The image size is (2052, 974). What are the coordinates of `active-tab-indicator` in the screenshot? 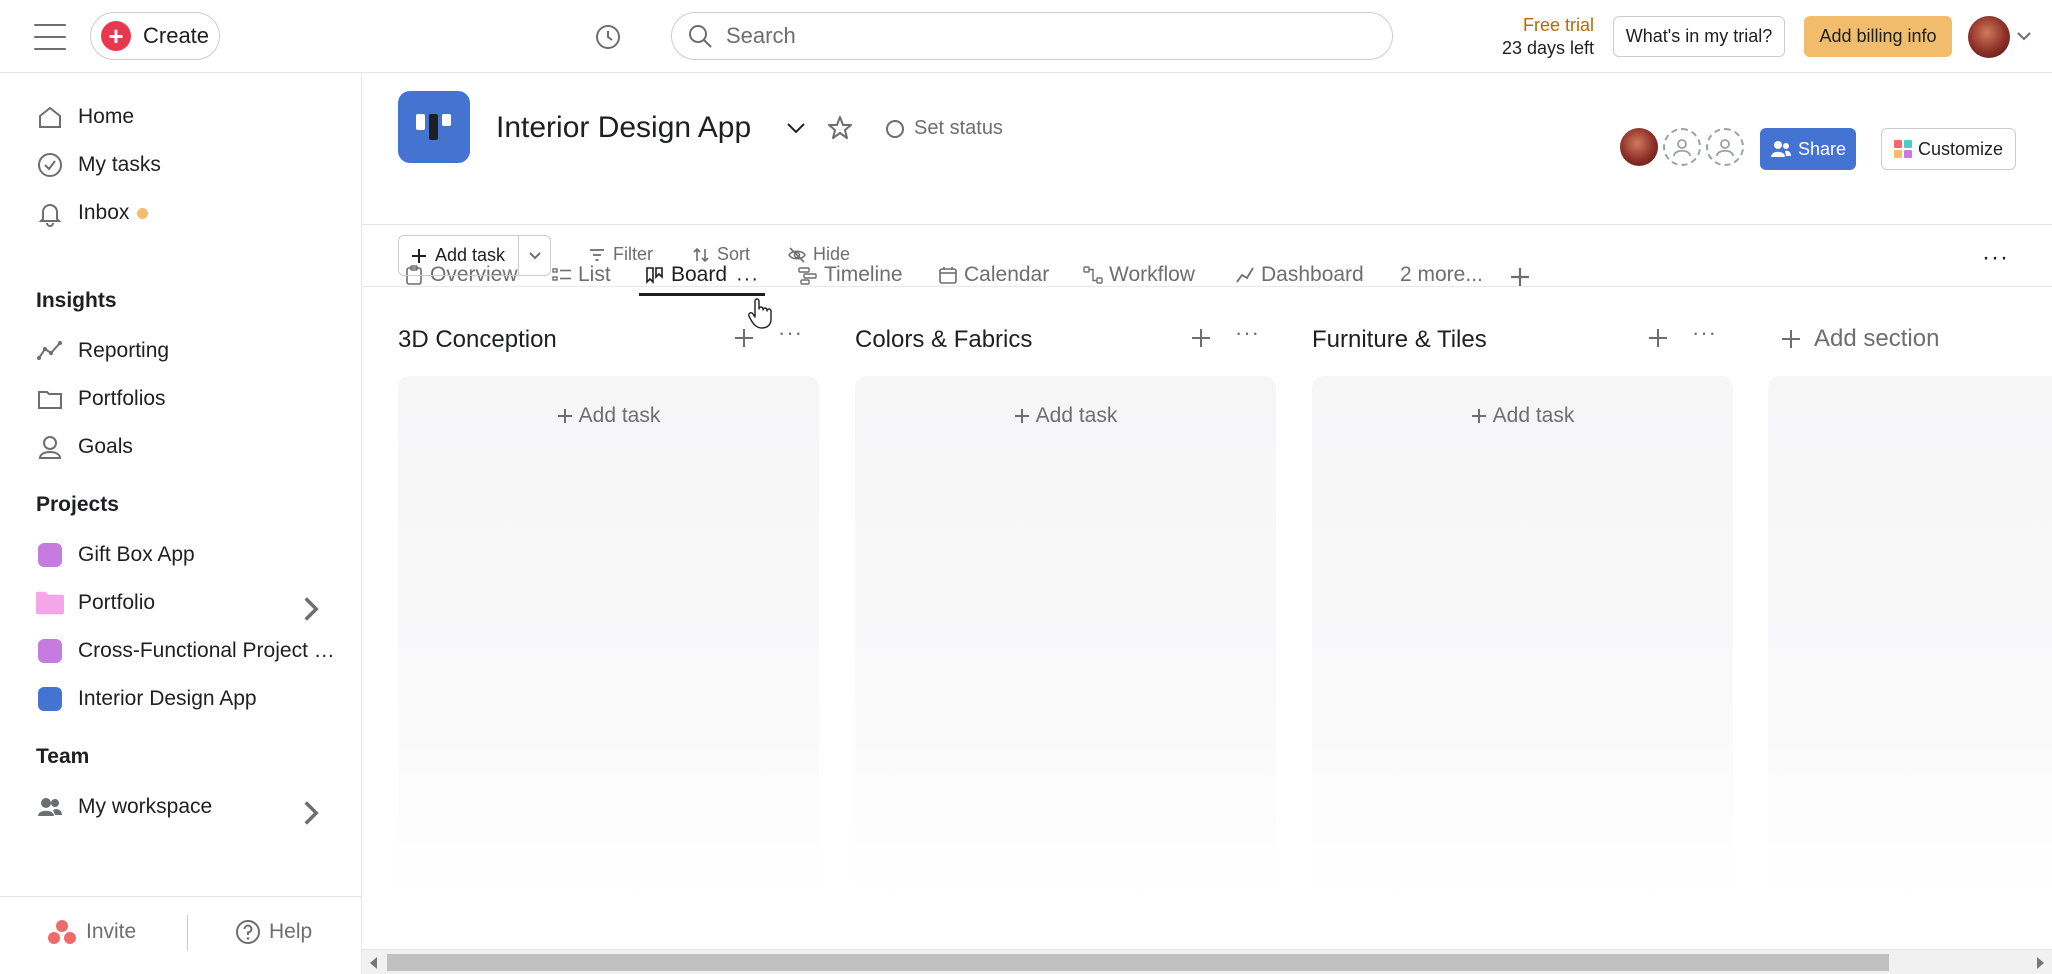 It's located at (702, 294).